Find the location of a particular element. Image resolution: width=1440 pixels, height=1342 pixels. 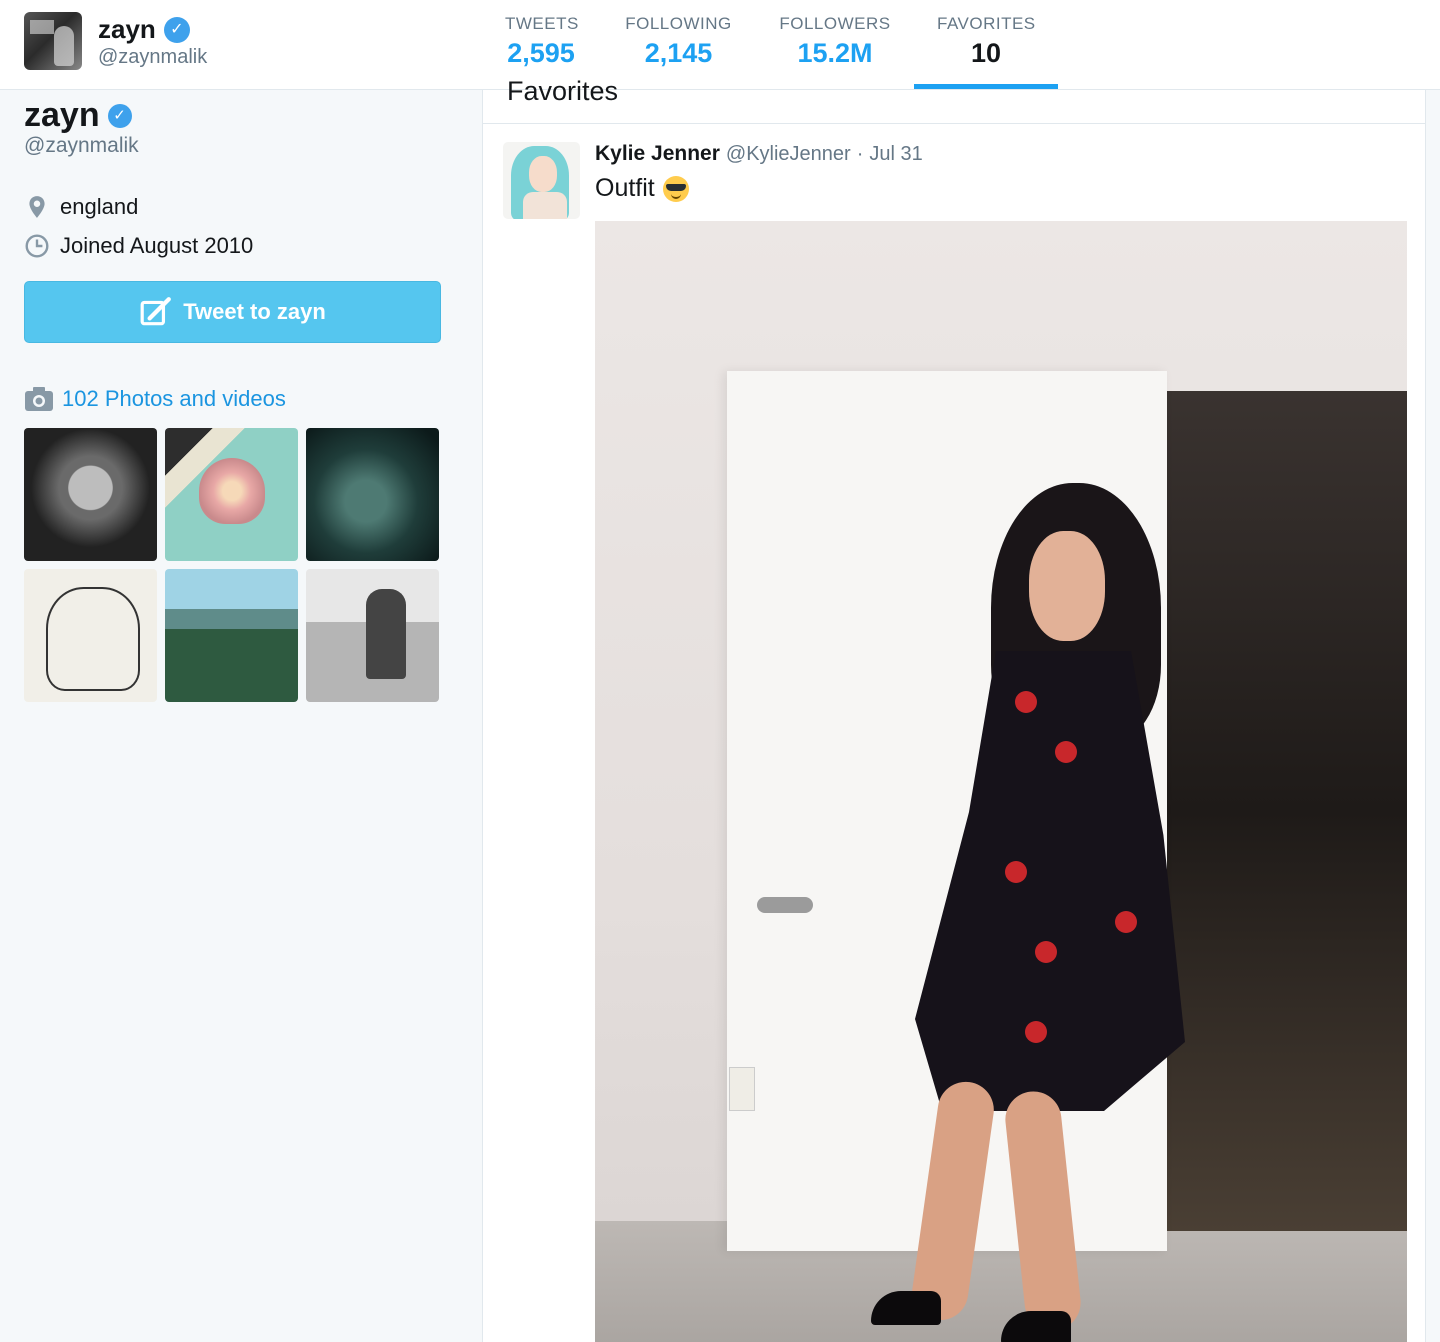

nav-following: FOLLOWING 2,145 is located at coordinates (678, 41).